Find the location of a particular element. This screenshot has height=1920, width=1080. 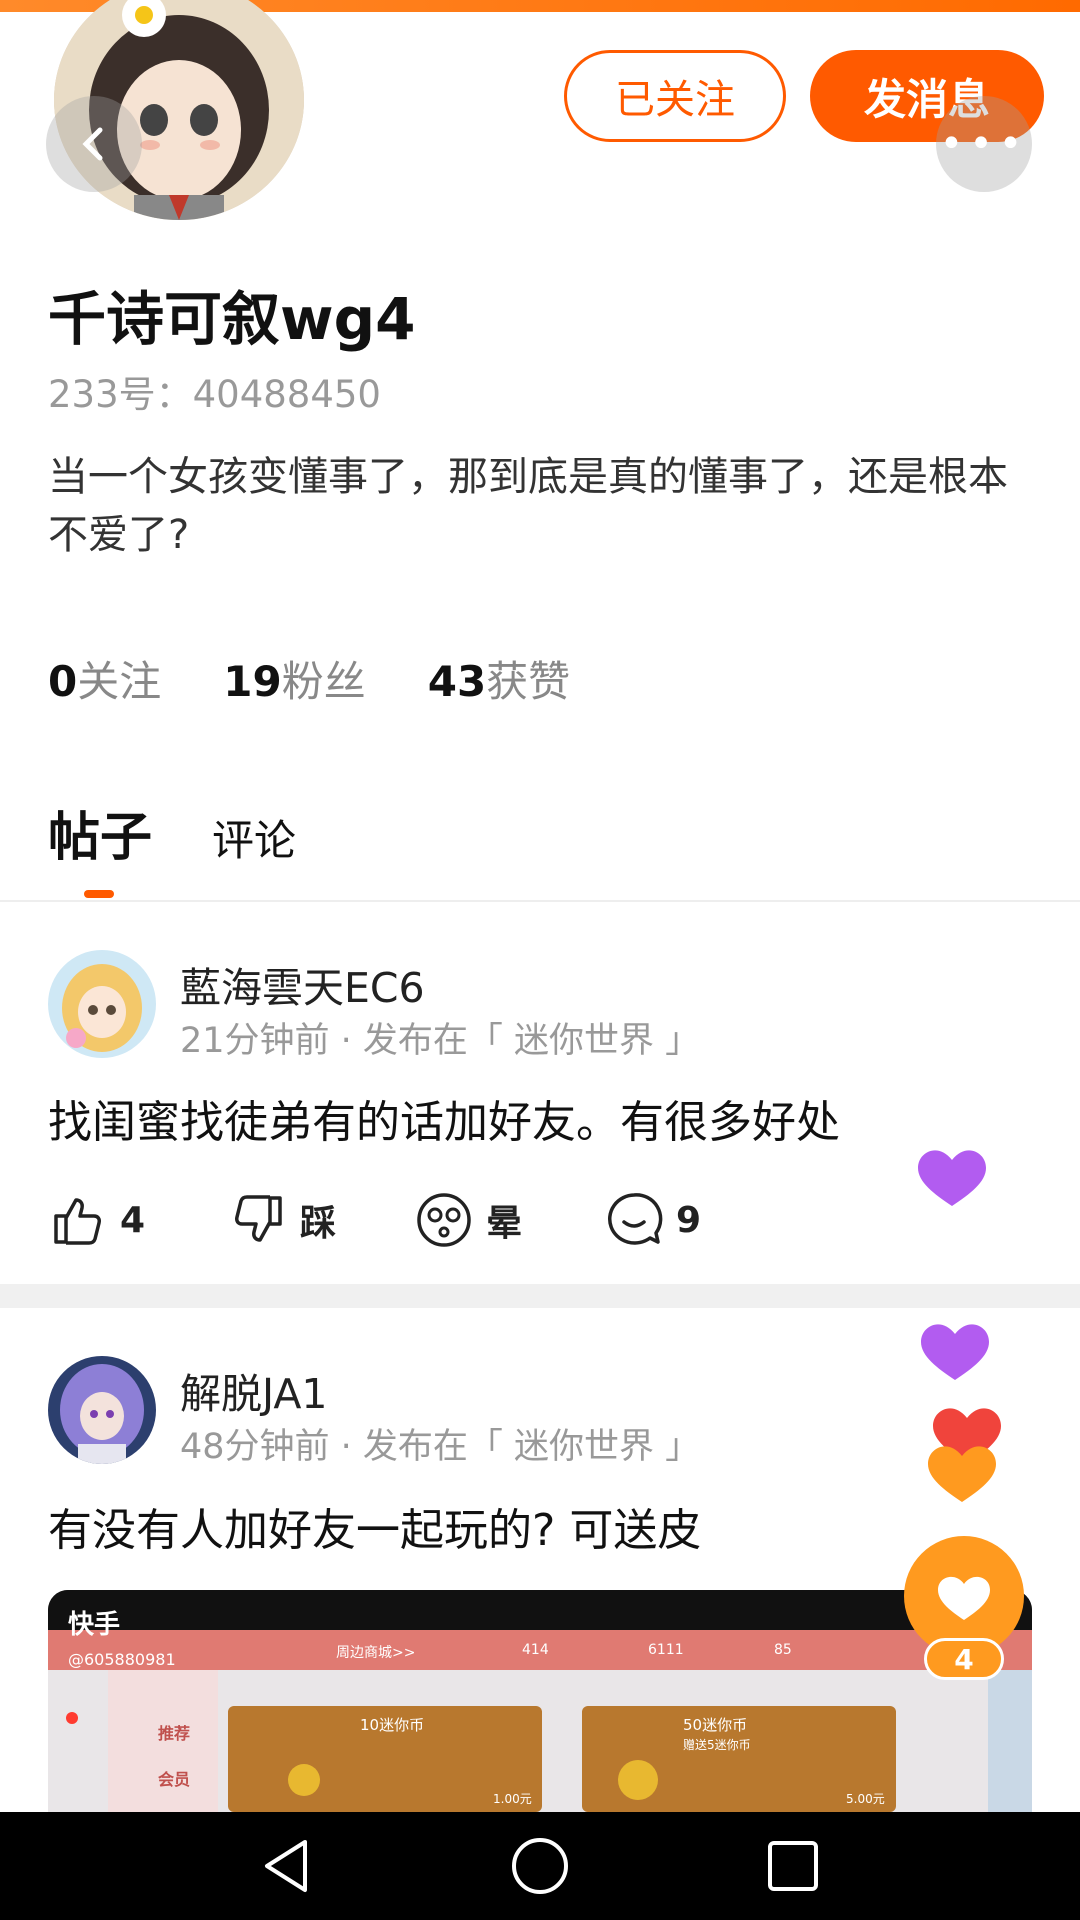

system-navigation-bar is located at coordinates (540, 1866).